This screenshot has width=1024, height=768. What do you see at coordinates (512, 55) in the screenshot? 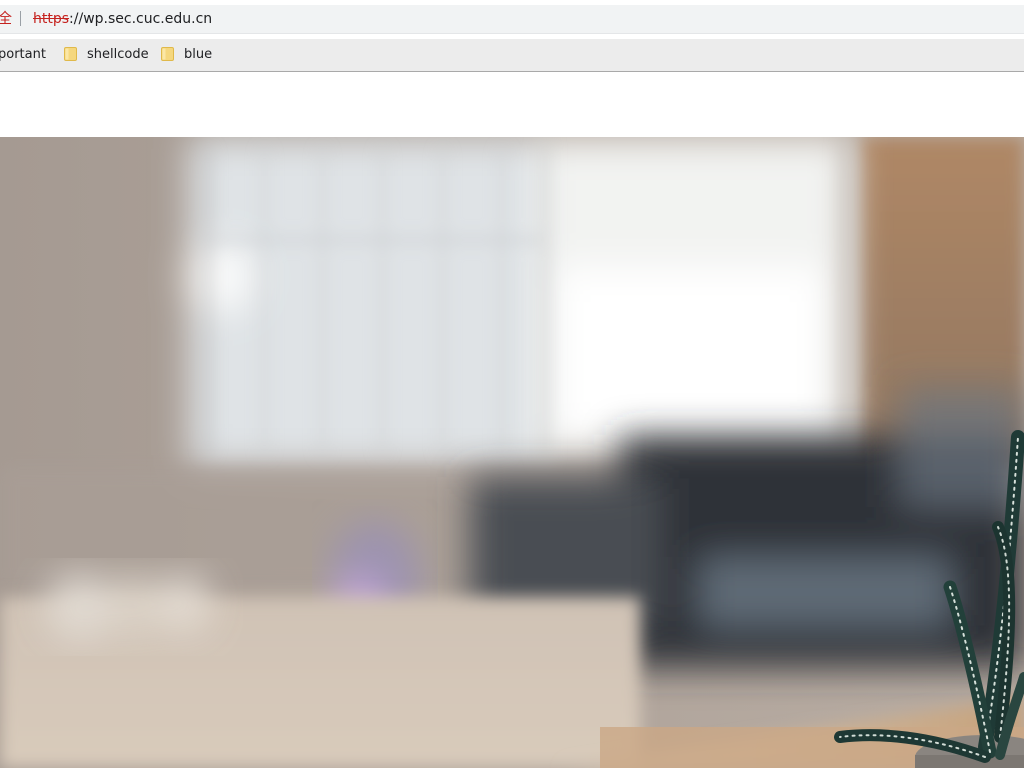
I see `bookmarks-bar: portant shellcode blue` at bounding box center [512, 55].